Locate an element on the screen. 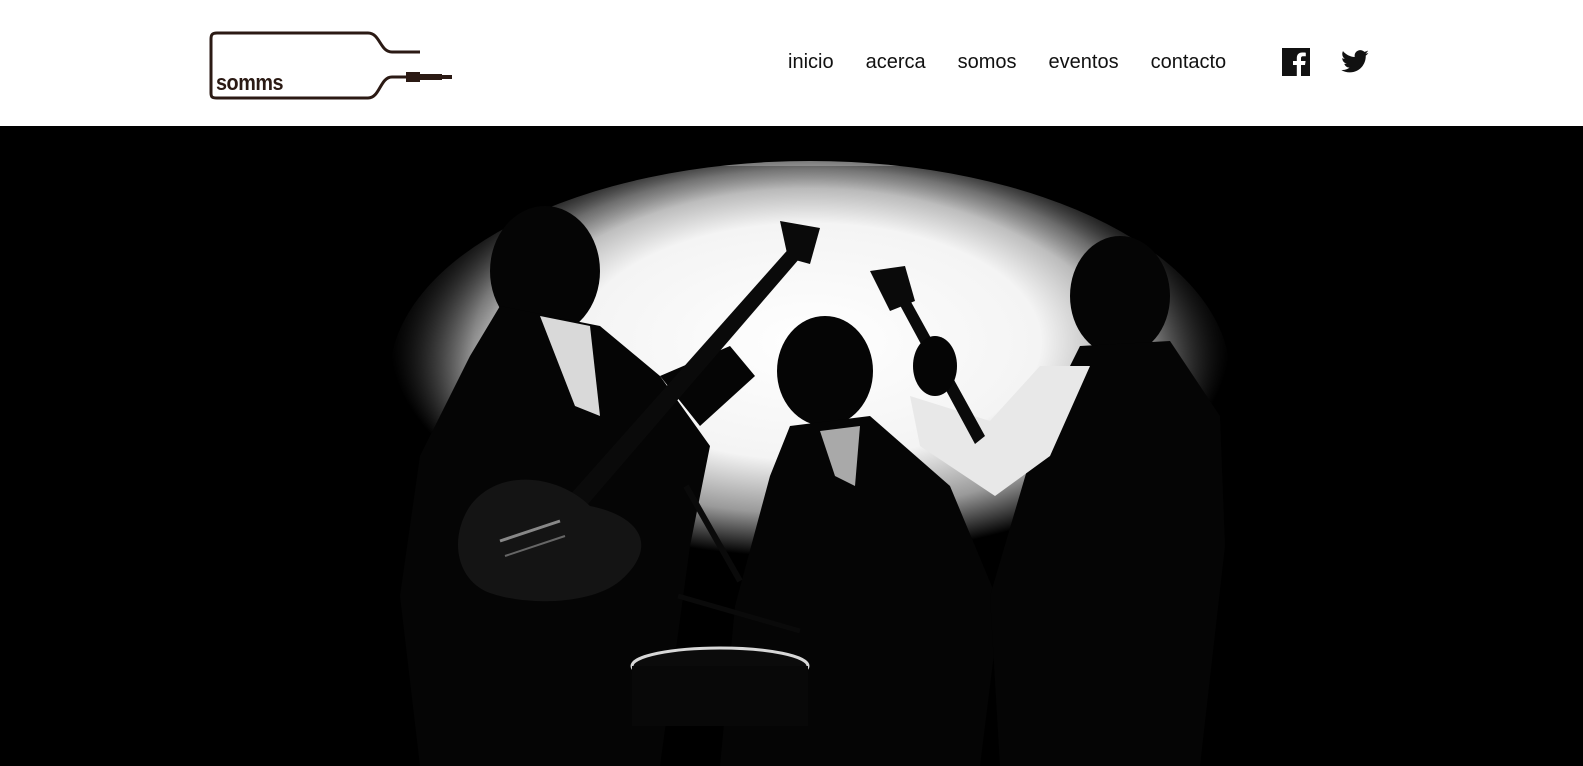  nav-item-inicio: inicio is located at coordinates (811, 62).